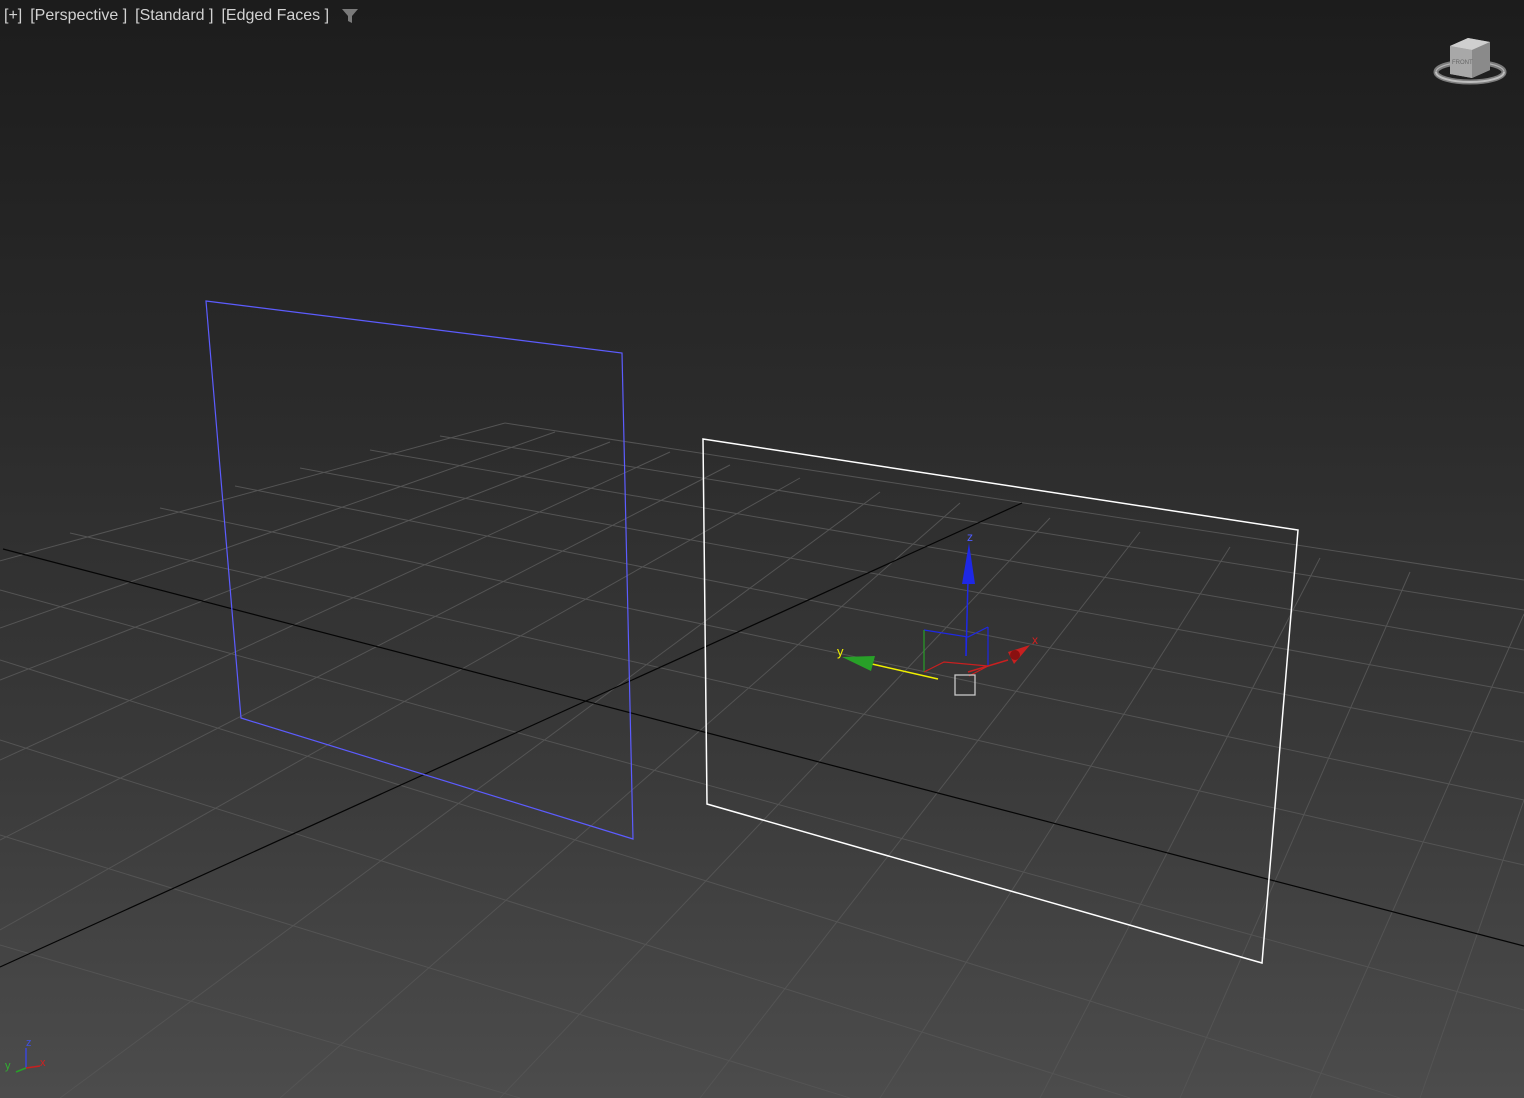  What do you see at coordinates (937, 613) in the screenshot?
I see `move-gizmo: z y x` at bounding box center [937, 613].